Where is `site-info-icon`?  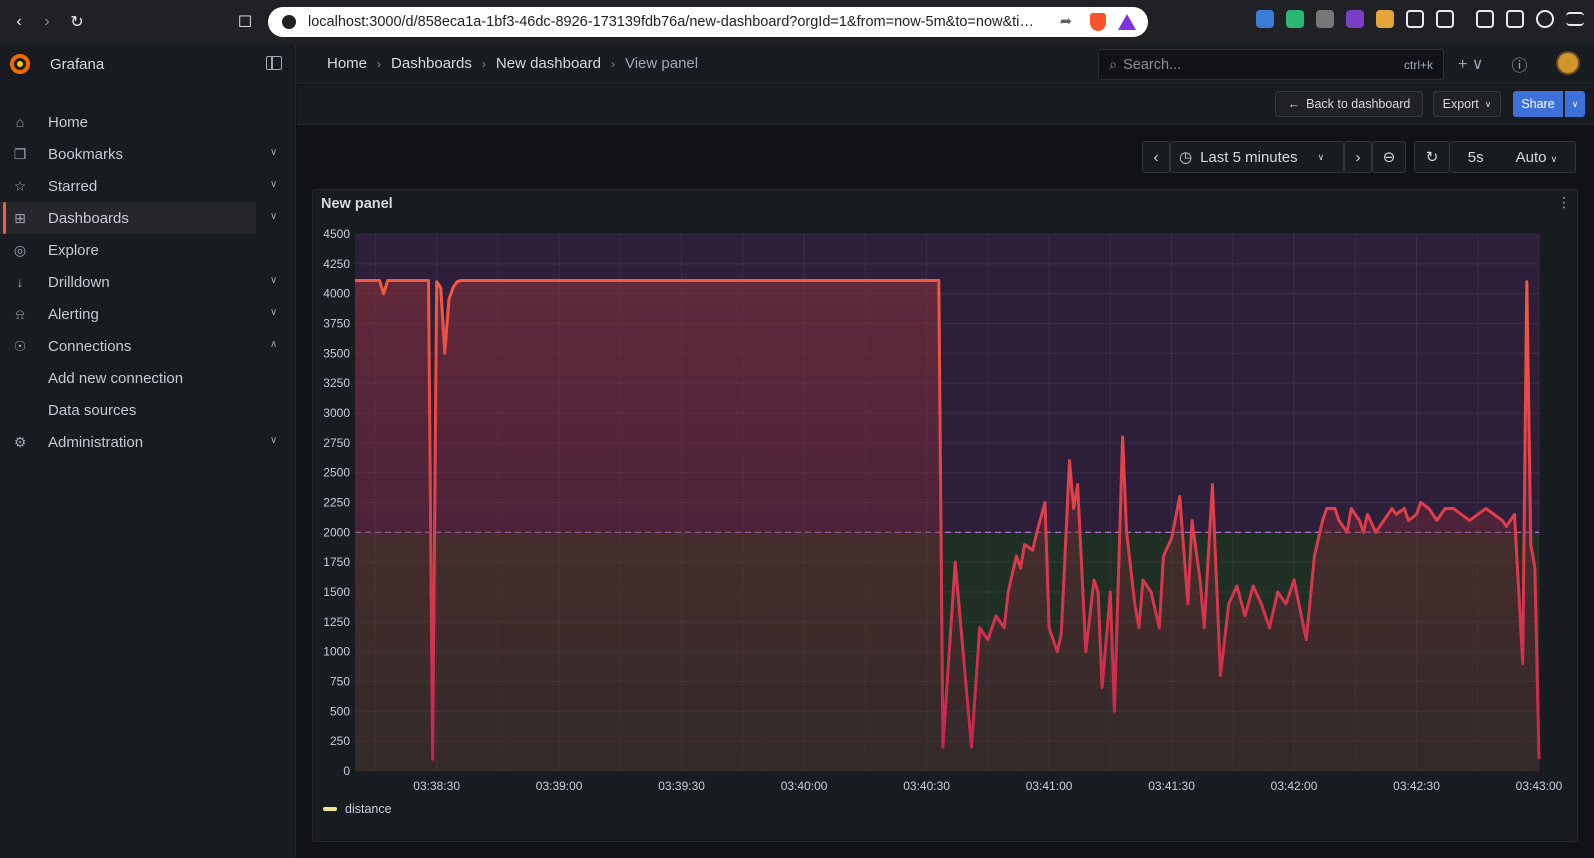
site-info-icon is located at coordinates (289, 22).